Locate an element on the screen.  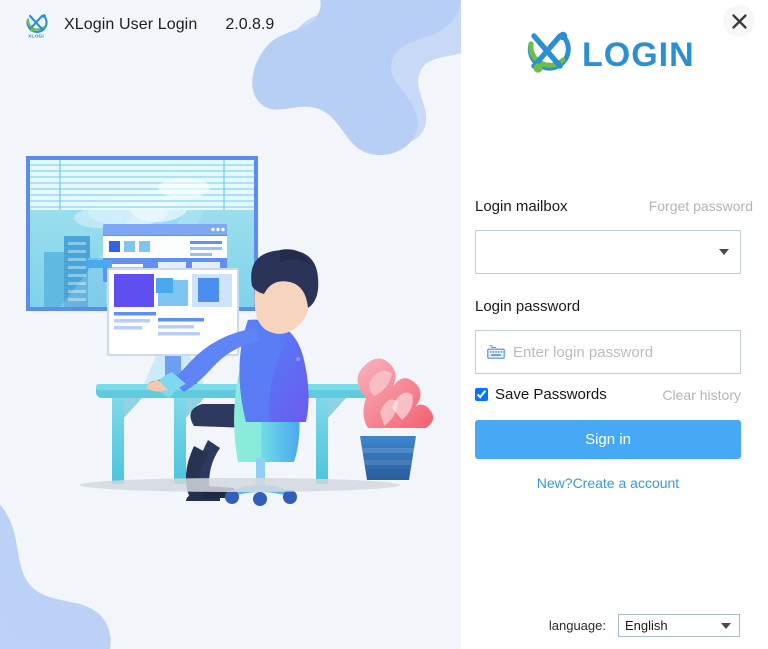
login-options-row: Save Passwords Clear history is located at coordinates (608, 394).